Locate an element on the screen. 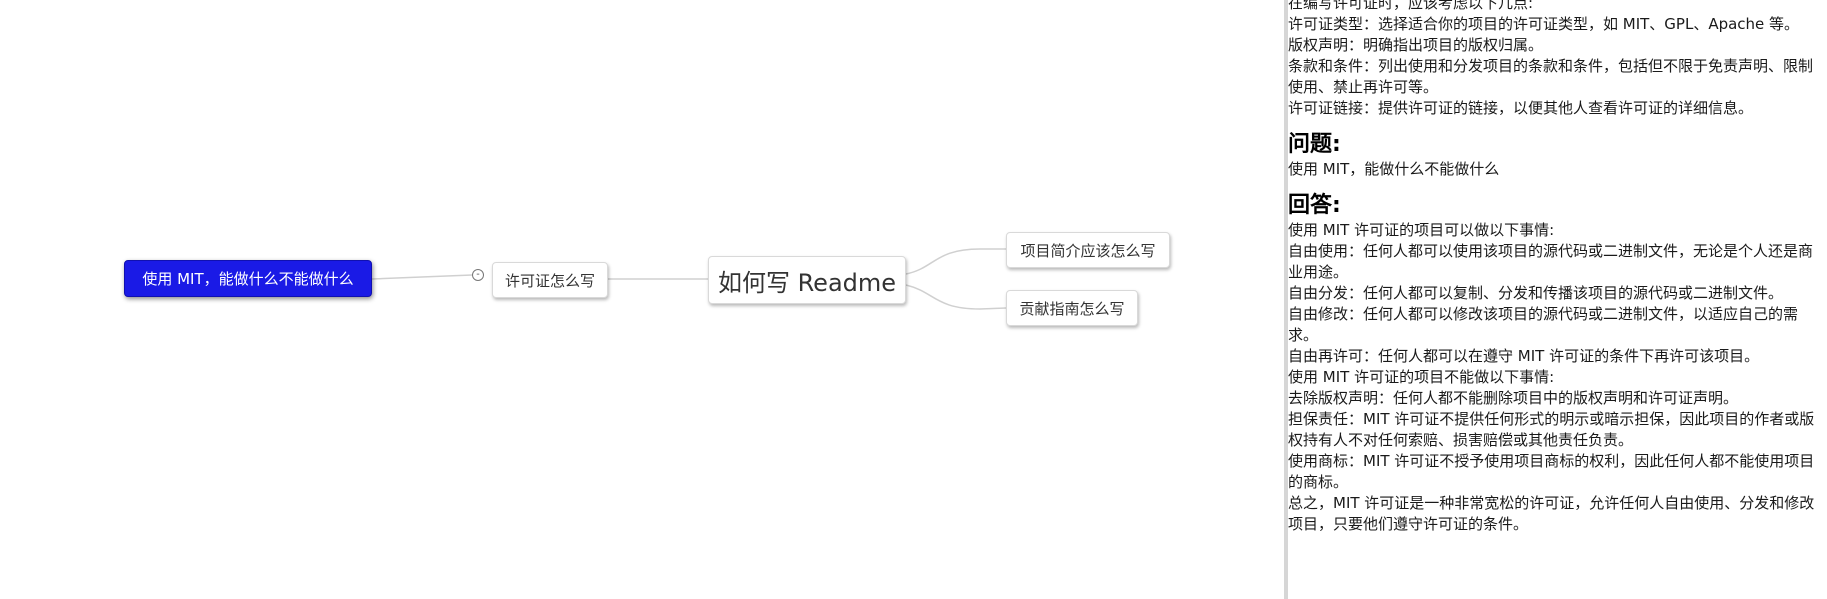 The width and height of the screenshot is (1827, 599). node-root: 如何写 Readme is located at coordinates (807, 280).